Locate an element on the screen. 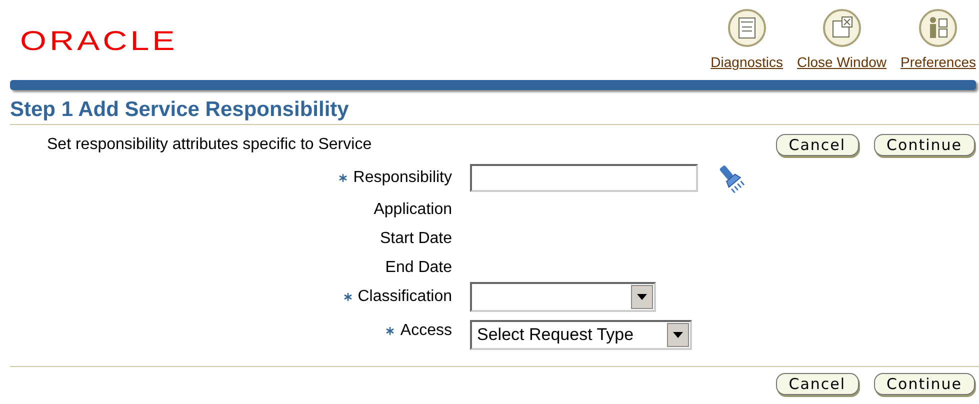  global-link: Preferences is located at coordinates (938, 62).